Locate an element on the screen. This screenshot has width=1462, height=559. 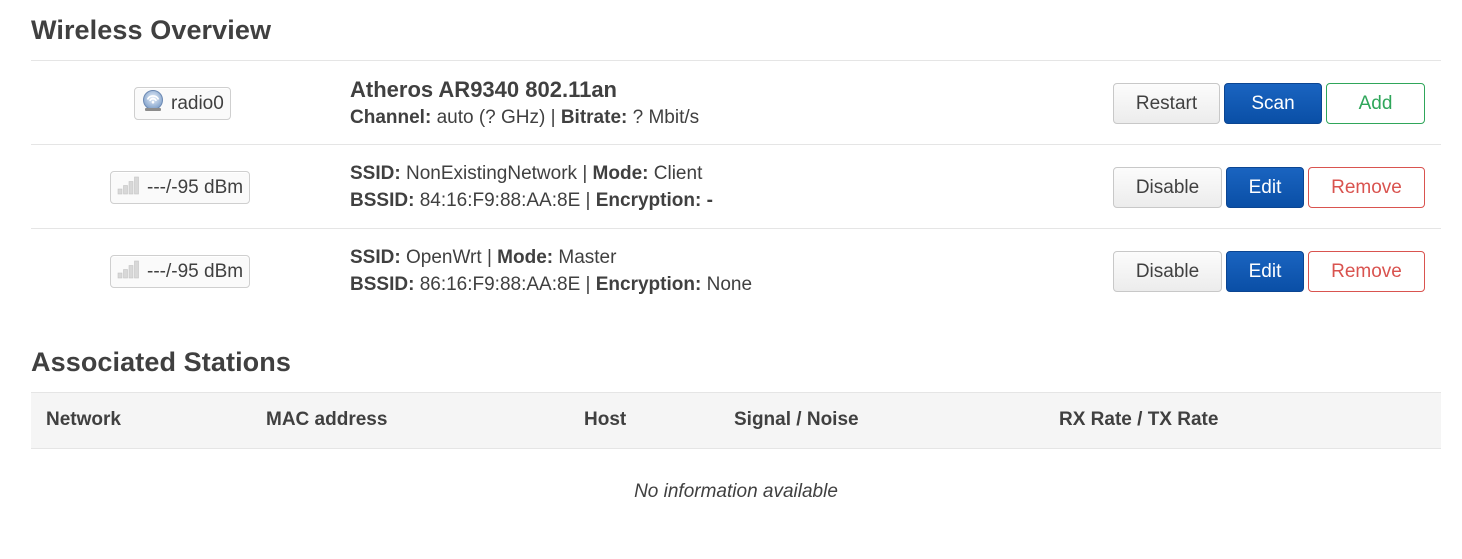
column-header-signal-noise: Signal / Noise is located at coordinates (796, 419).